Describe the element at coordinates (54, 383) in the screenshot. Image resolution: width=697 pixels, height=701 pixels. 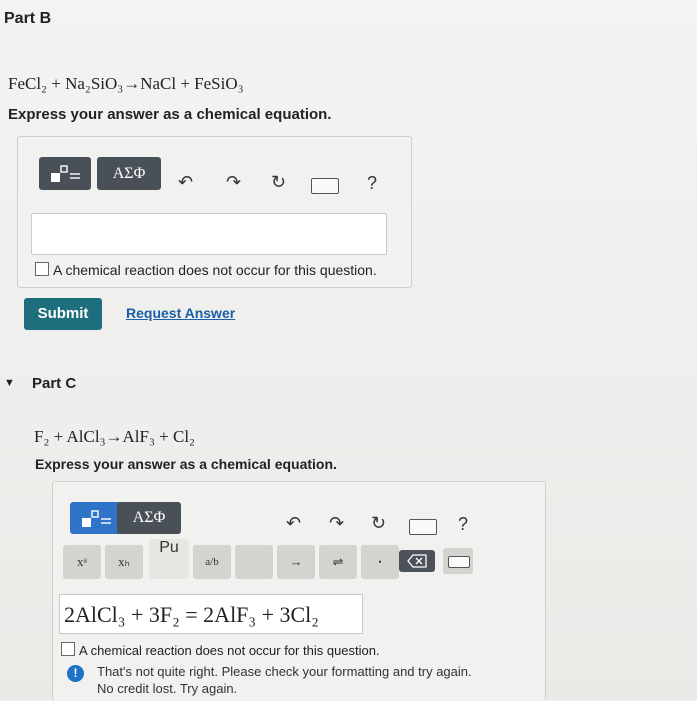
I see `part-c-title: Part C` at that location.